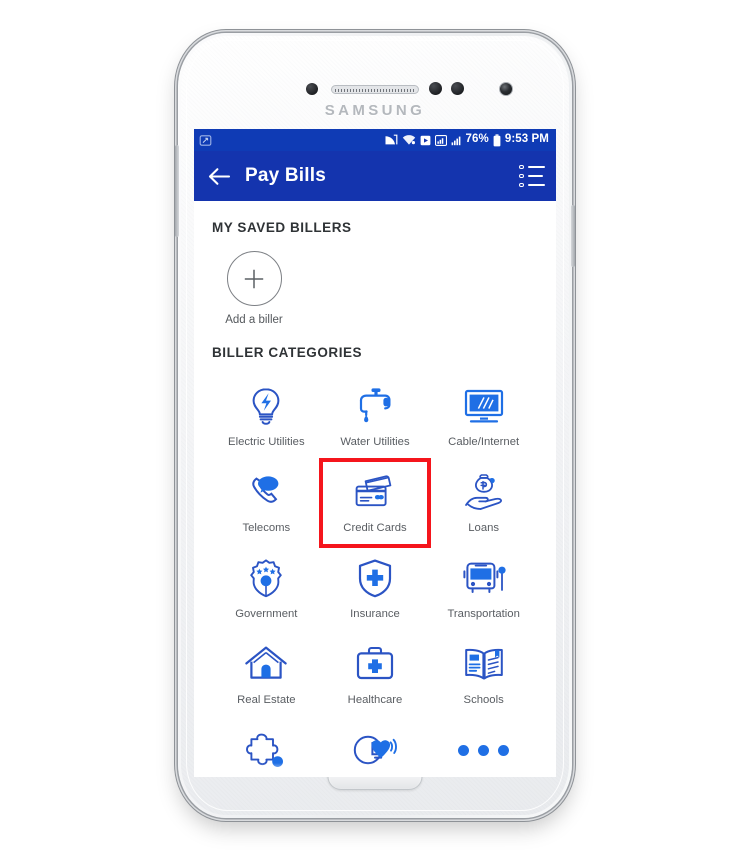  Describe the element at coordinates (287, 352) in the screenshot. I see `biller-categories-heading: BILLER CATEGORIES` at that location.